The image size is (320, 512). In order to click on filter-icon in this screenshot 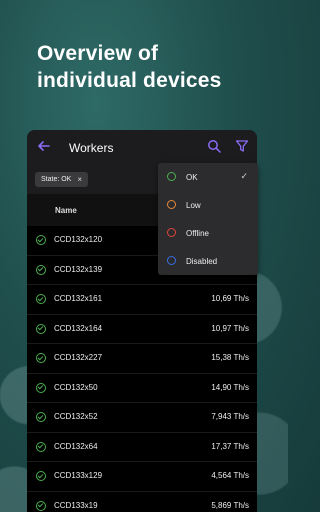, I will do `click(242, 146)`.